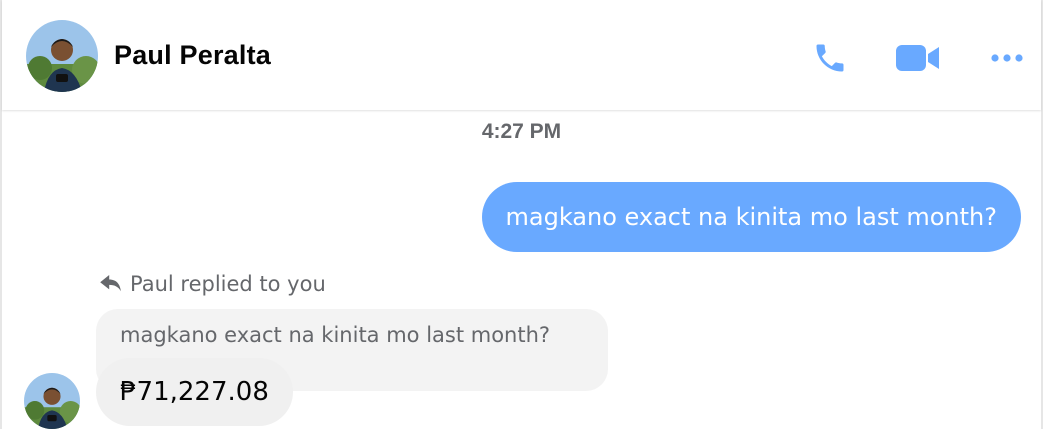 This screenshot has height=429, width=1043. I want to click on sender-avatar, so click(52, 401).